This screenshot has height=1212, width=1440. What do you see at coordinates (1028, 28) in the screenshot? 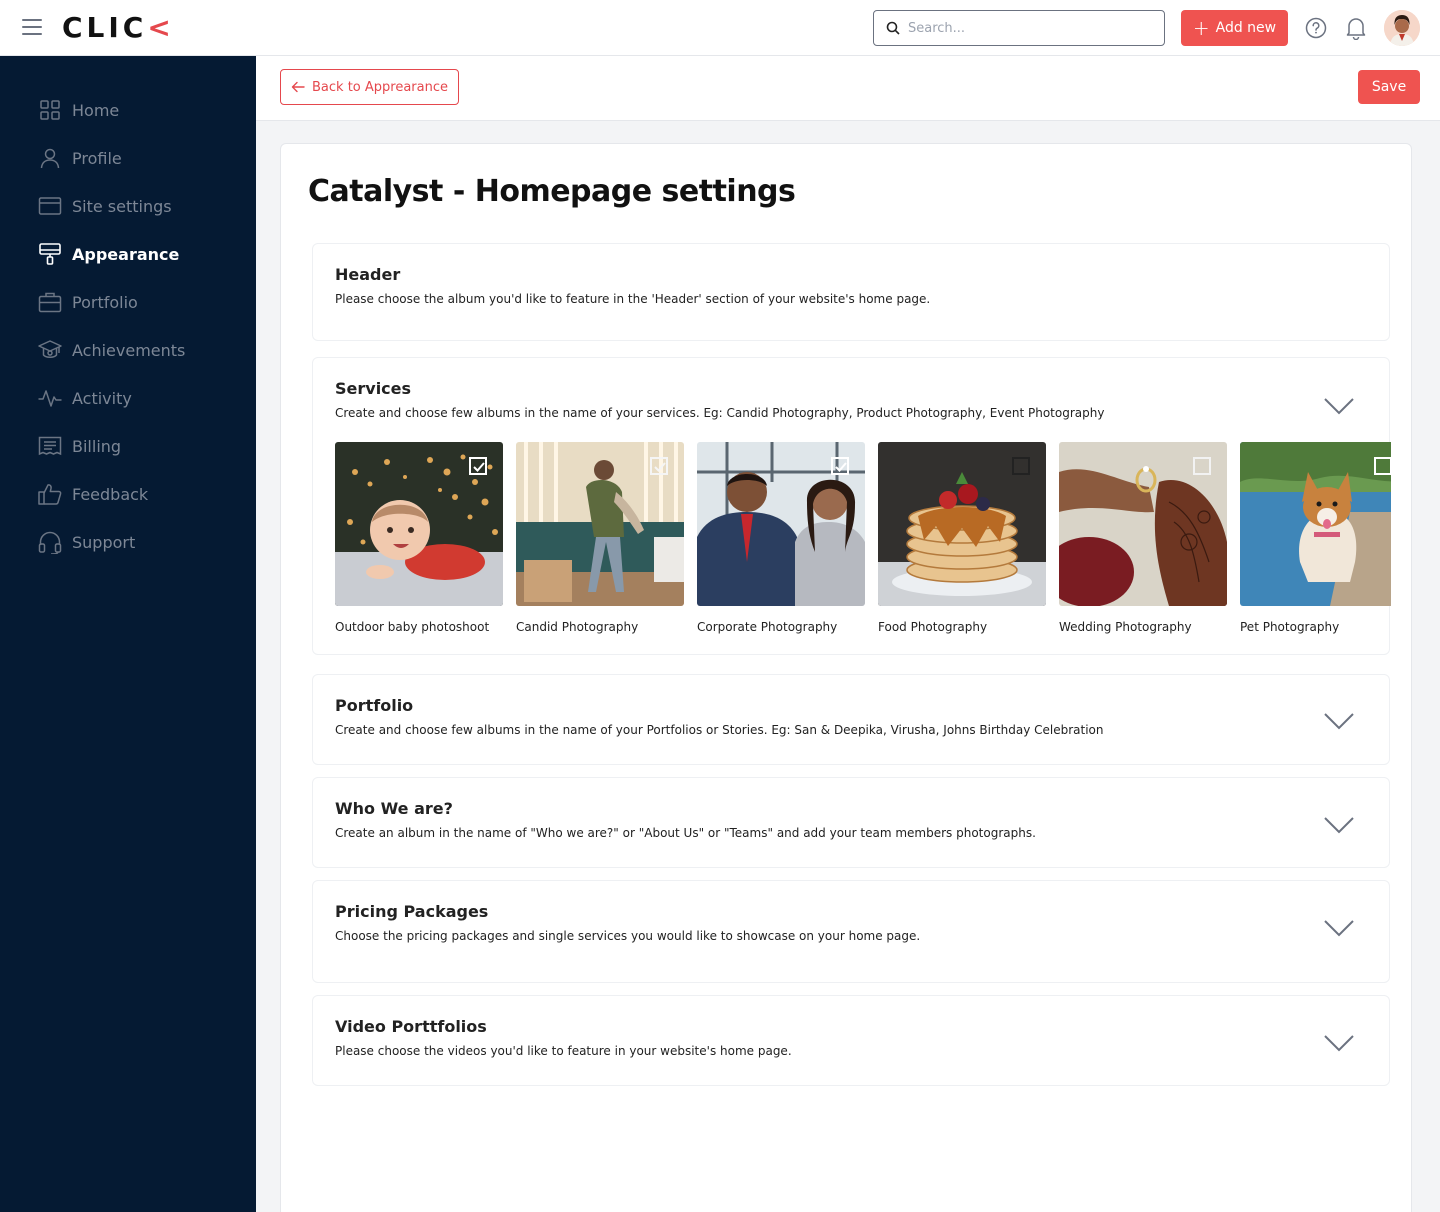
I see `search-input` at bounding box center [1028, 28].